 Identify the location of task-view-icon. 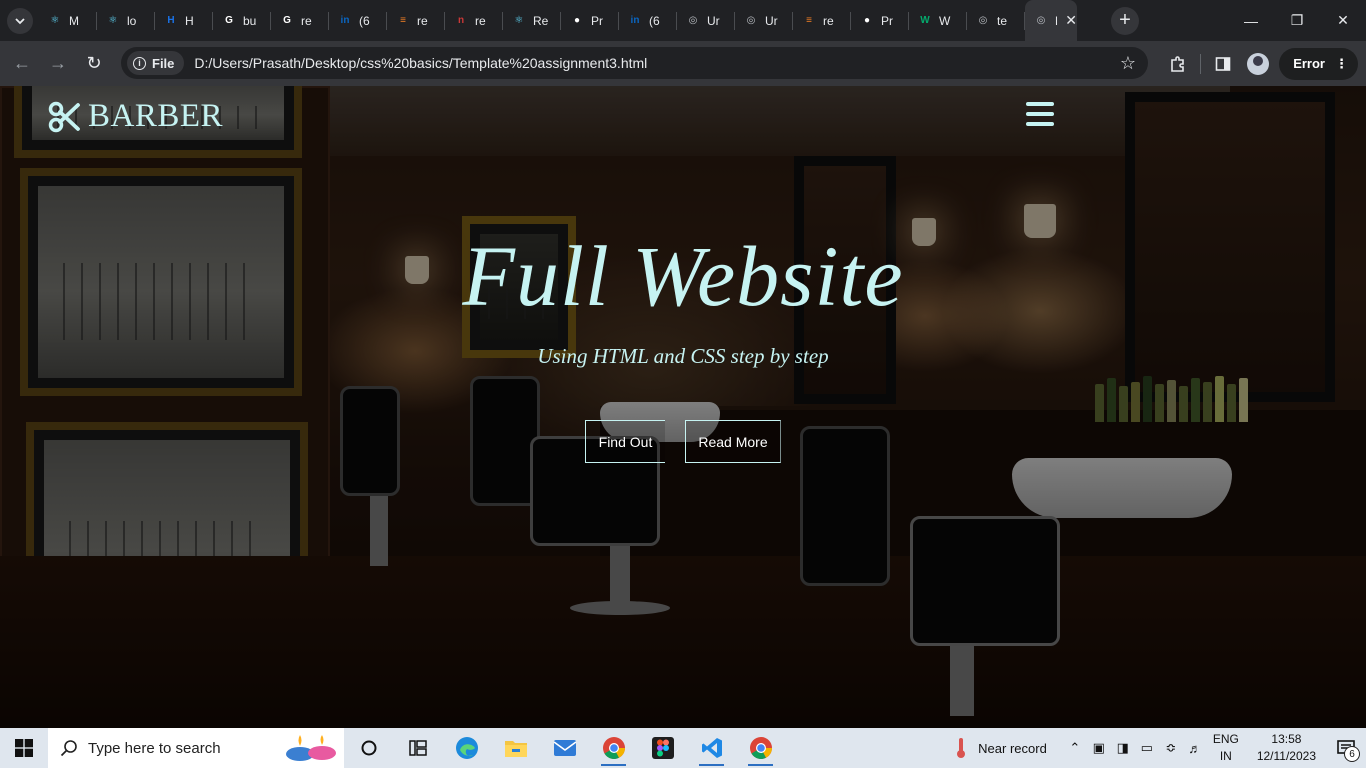
(368, 748).